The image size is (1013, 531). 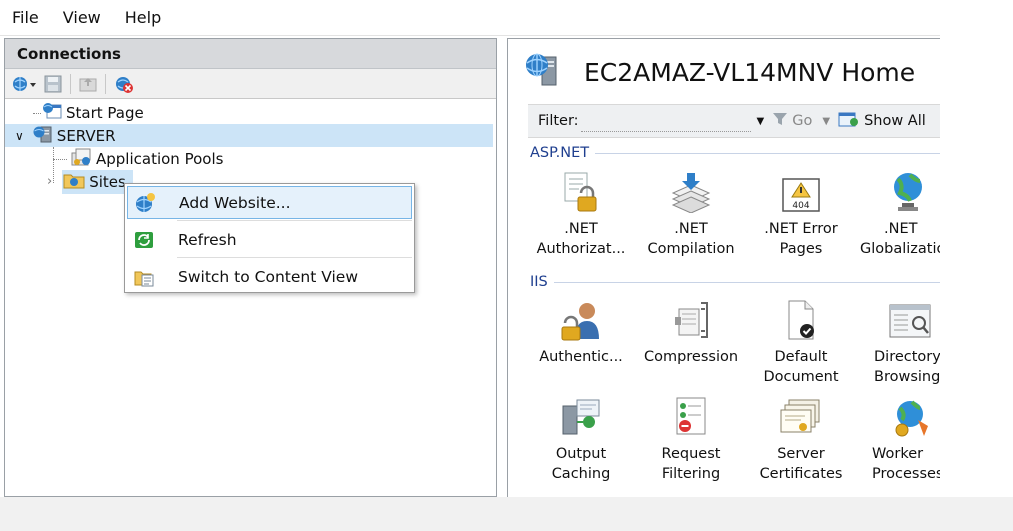 I want to click on feature-label: Certificates, so click(x=801, y=474).